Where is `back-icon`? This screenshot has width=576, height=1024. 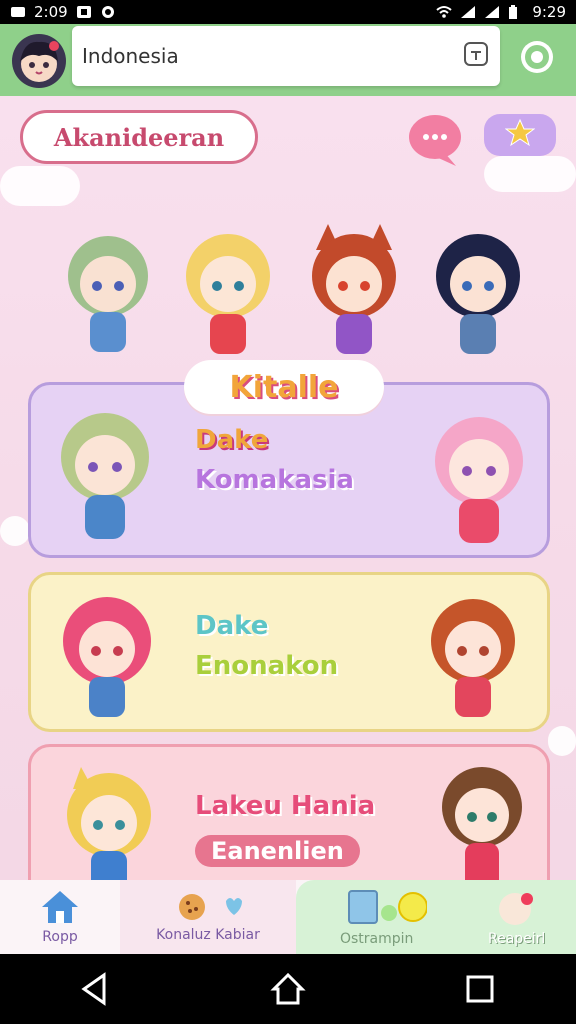
back-icon is located at coordinates (96, 989).